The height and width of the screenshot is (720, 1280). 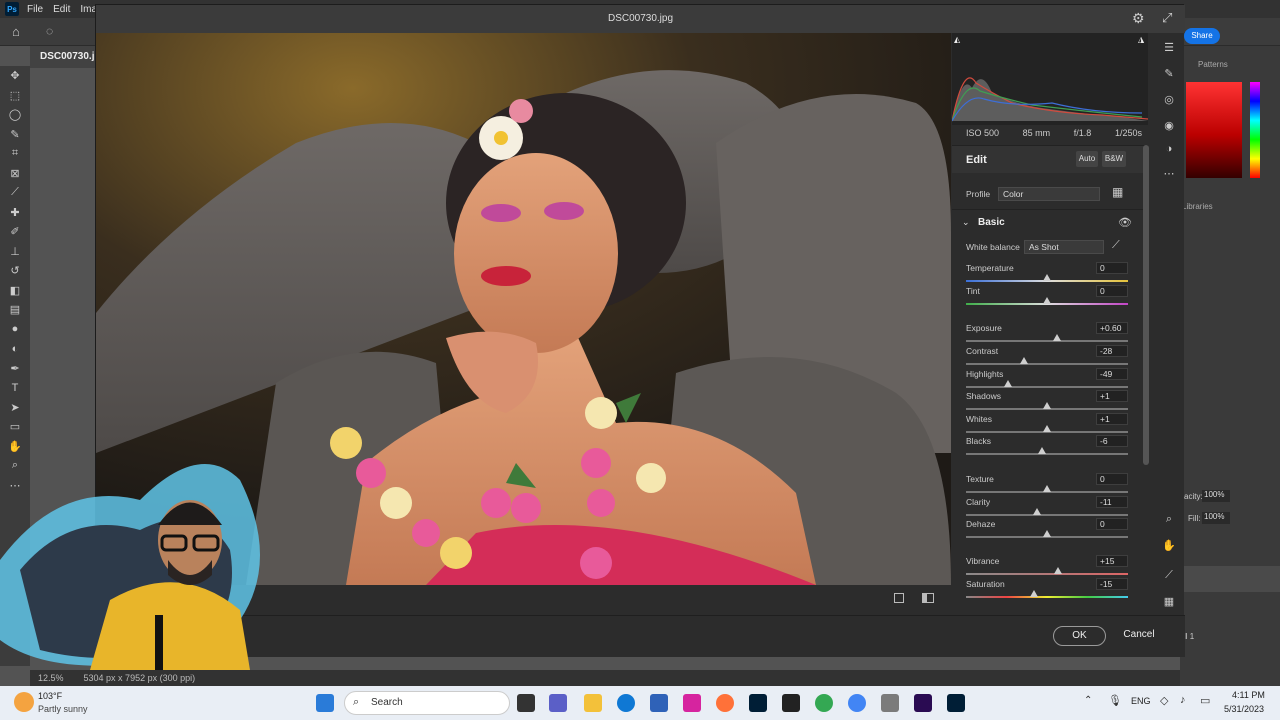 What do you see at coordinates (1169, 602) in the screenshot?
I see `grid-icon: ▦` at bounding box center [1169, 602].